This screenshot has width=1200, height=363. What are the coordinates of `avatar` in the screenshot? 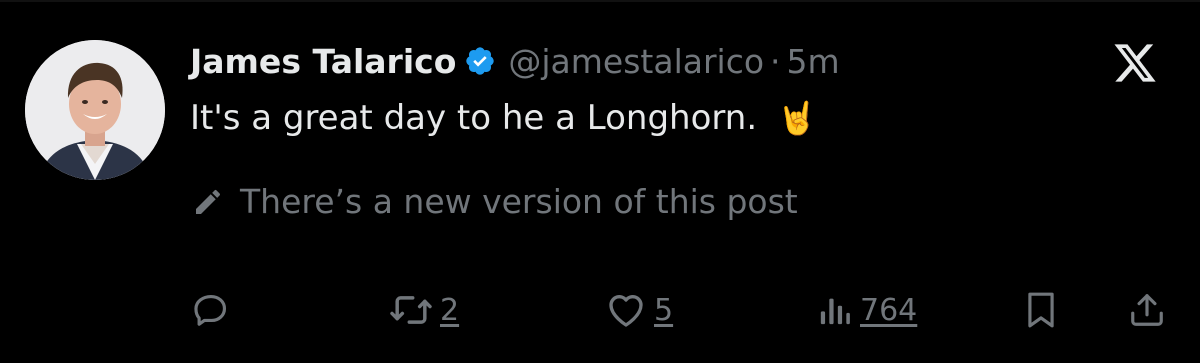 It's located at (95, 110).